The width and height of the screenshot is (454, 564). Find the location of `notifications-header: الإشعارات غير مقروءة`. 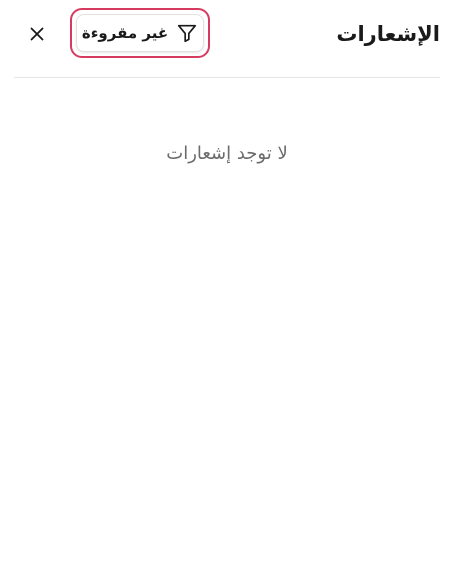

notifications-header: الإشعارات غير مقروءة is located at coordinates (227, 39).